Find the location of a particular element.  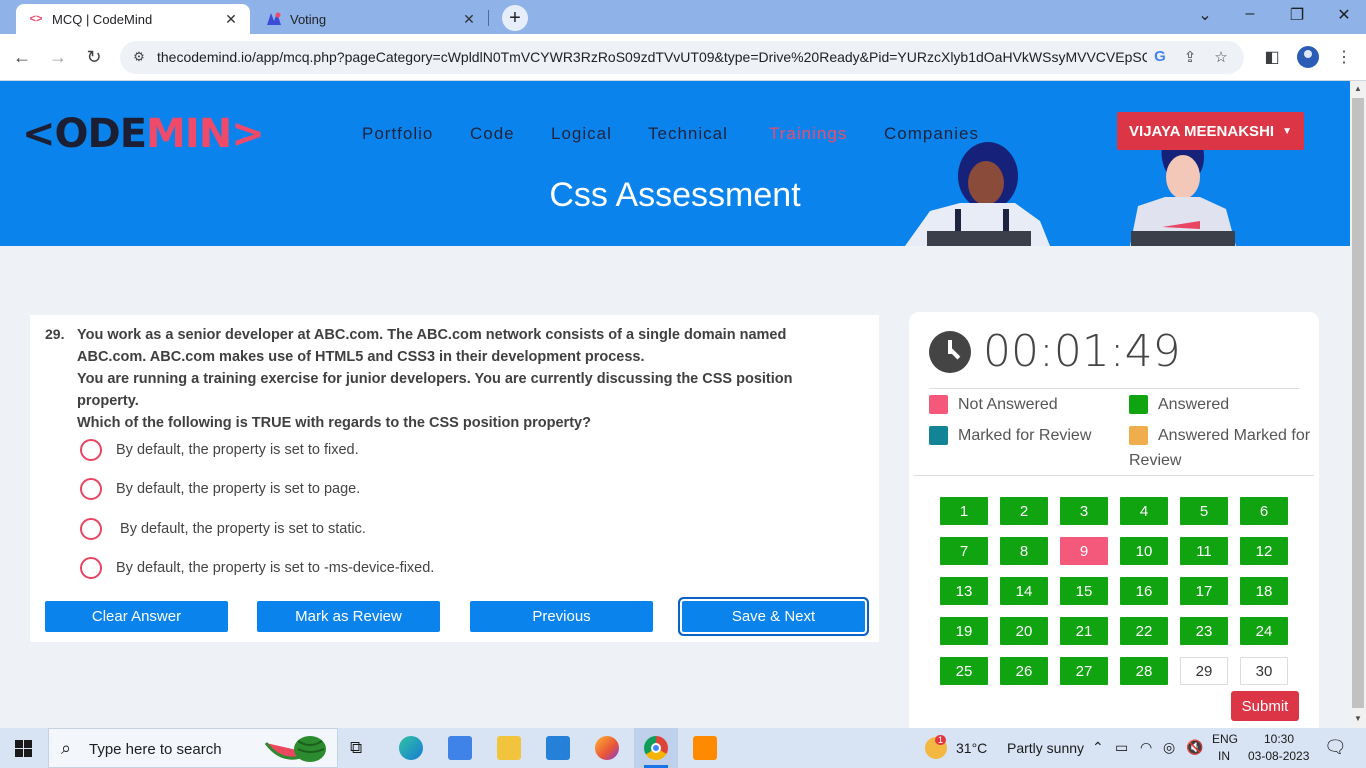

question-nav-button-29: 29 is located at coordinates (1204, 671).